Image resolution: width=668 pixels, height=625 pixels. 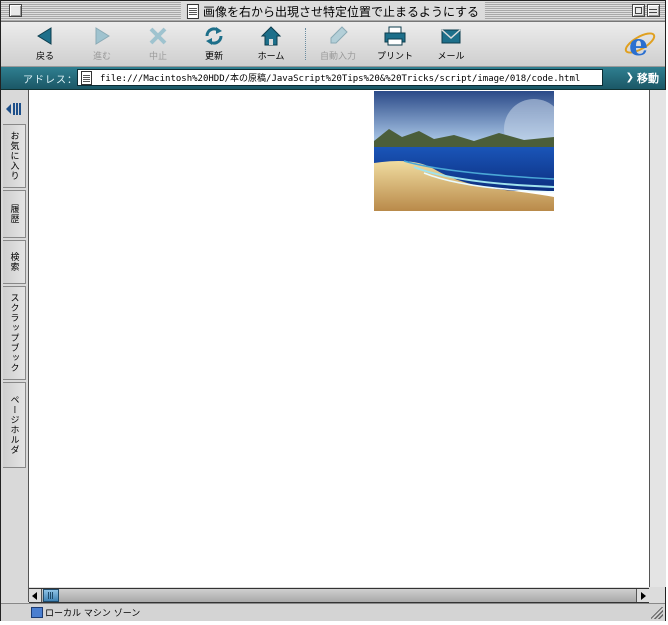 I want to click on forward-button: 進む, so click(x=102, y=44).